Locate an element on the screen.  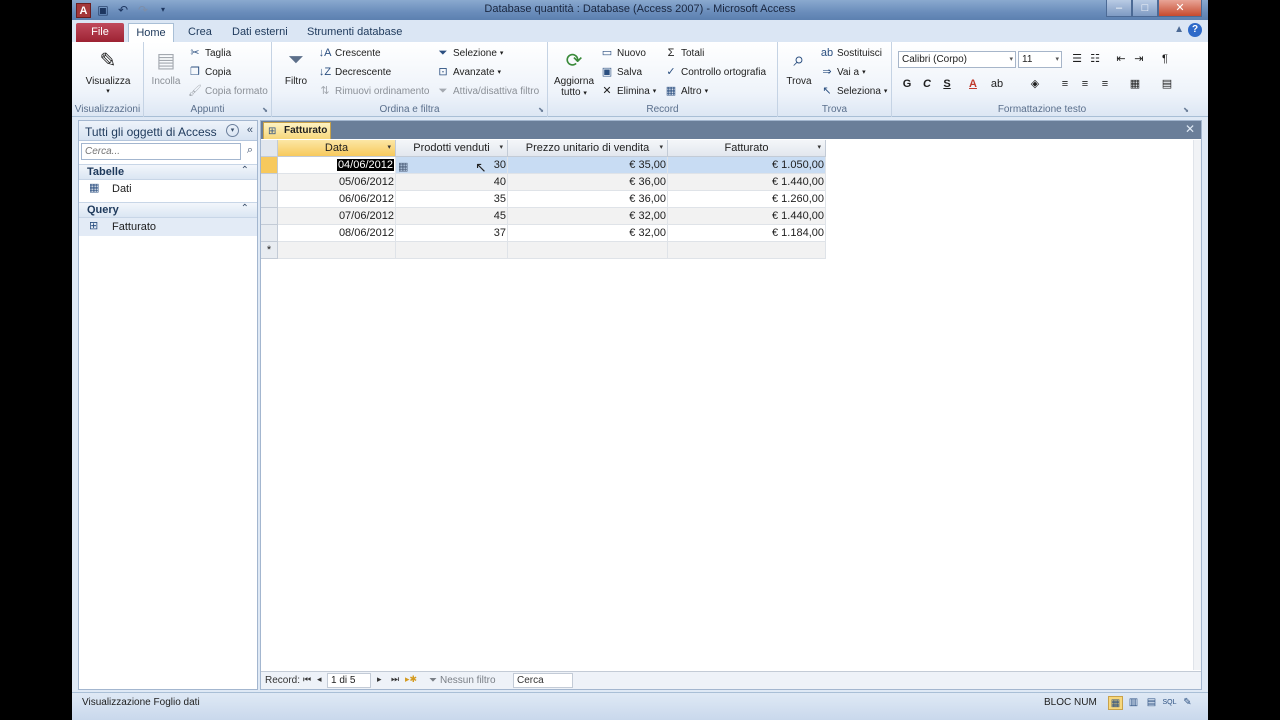
no-filter-indicator: ⏷ Nessun filtro is located at coordinates (462, 680).